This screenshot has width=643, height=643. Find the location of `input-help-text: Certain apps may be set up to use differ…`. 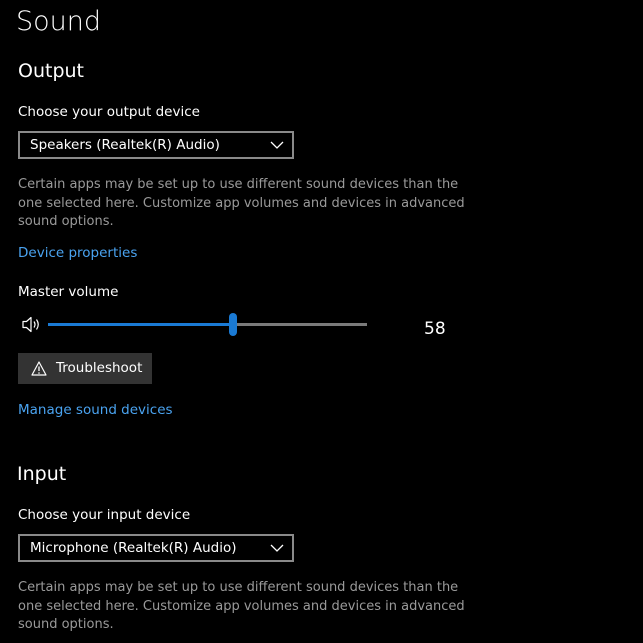

input-help-text: Certain apps may be set up to use differ… is located at coordinates (241, 606).